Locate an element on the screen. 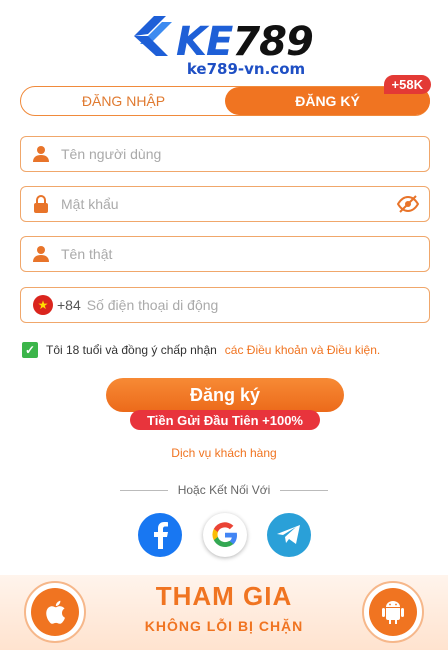 This screenshot has height=650, width=448. social-divider-text: Hoặc Kết Nối Với is located at coordinates (224, 490).